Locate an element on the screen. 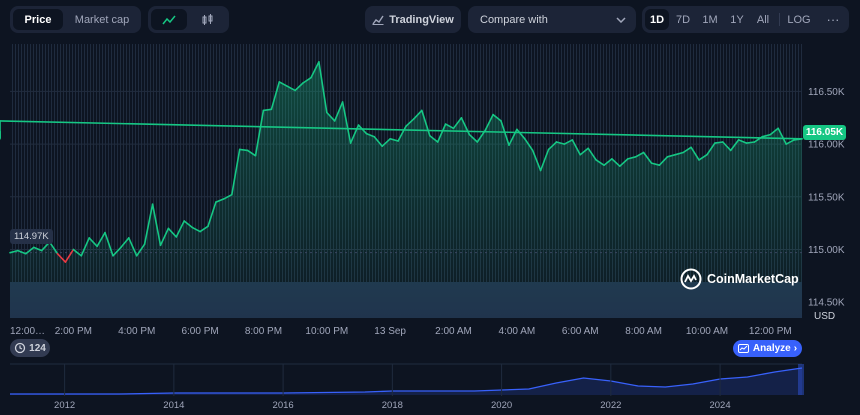  overview-tick-label: 2016 is located at coordinates (283, 405).